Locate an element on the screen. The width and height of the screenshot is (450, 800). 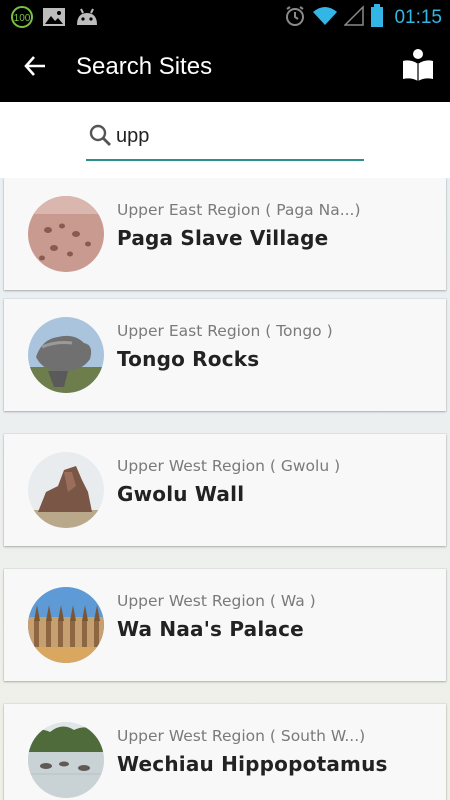
page-title: Search Sites is located at coordinates (144, 66).